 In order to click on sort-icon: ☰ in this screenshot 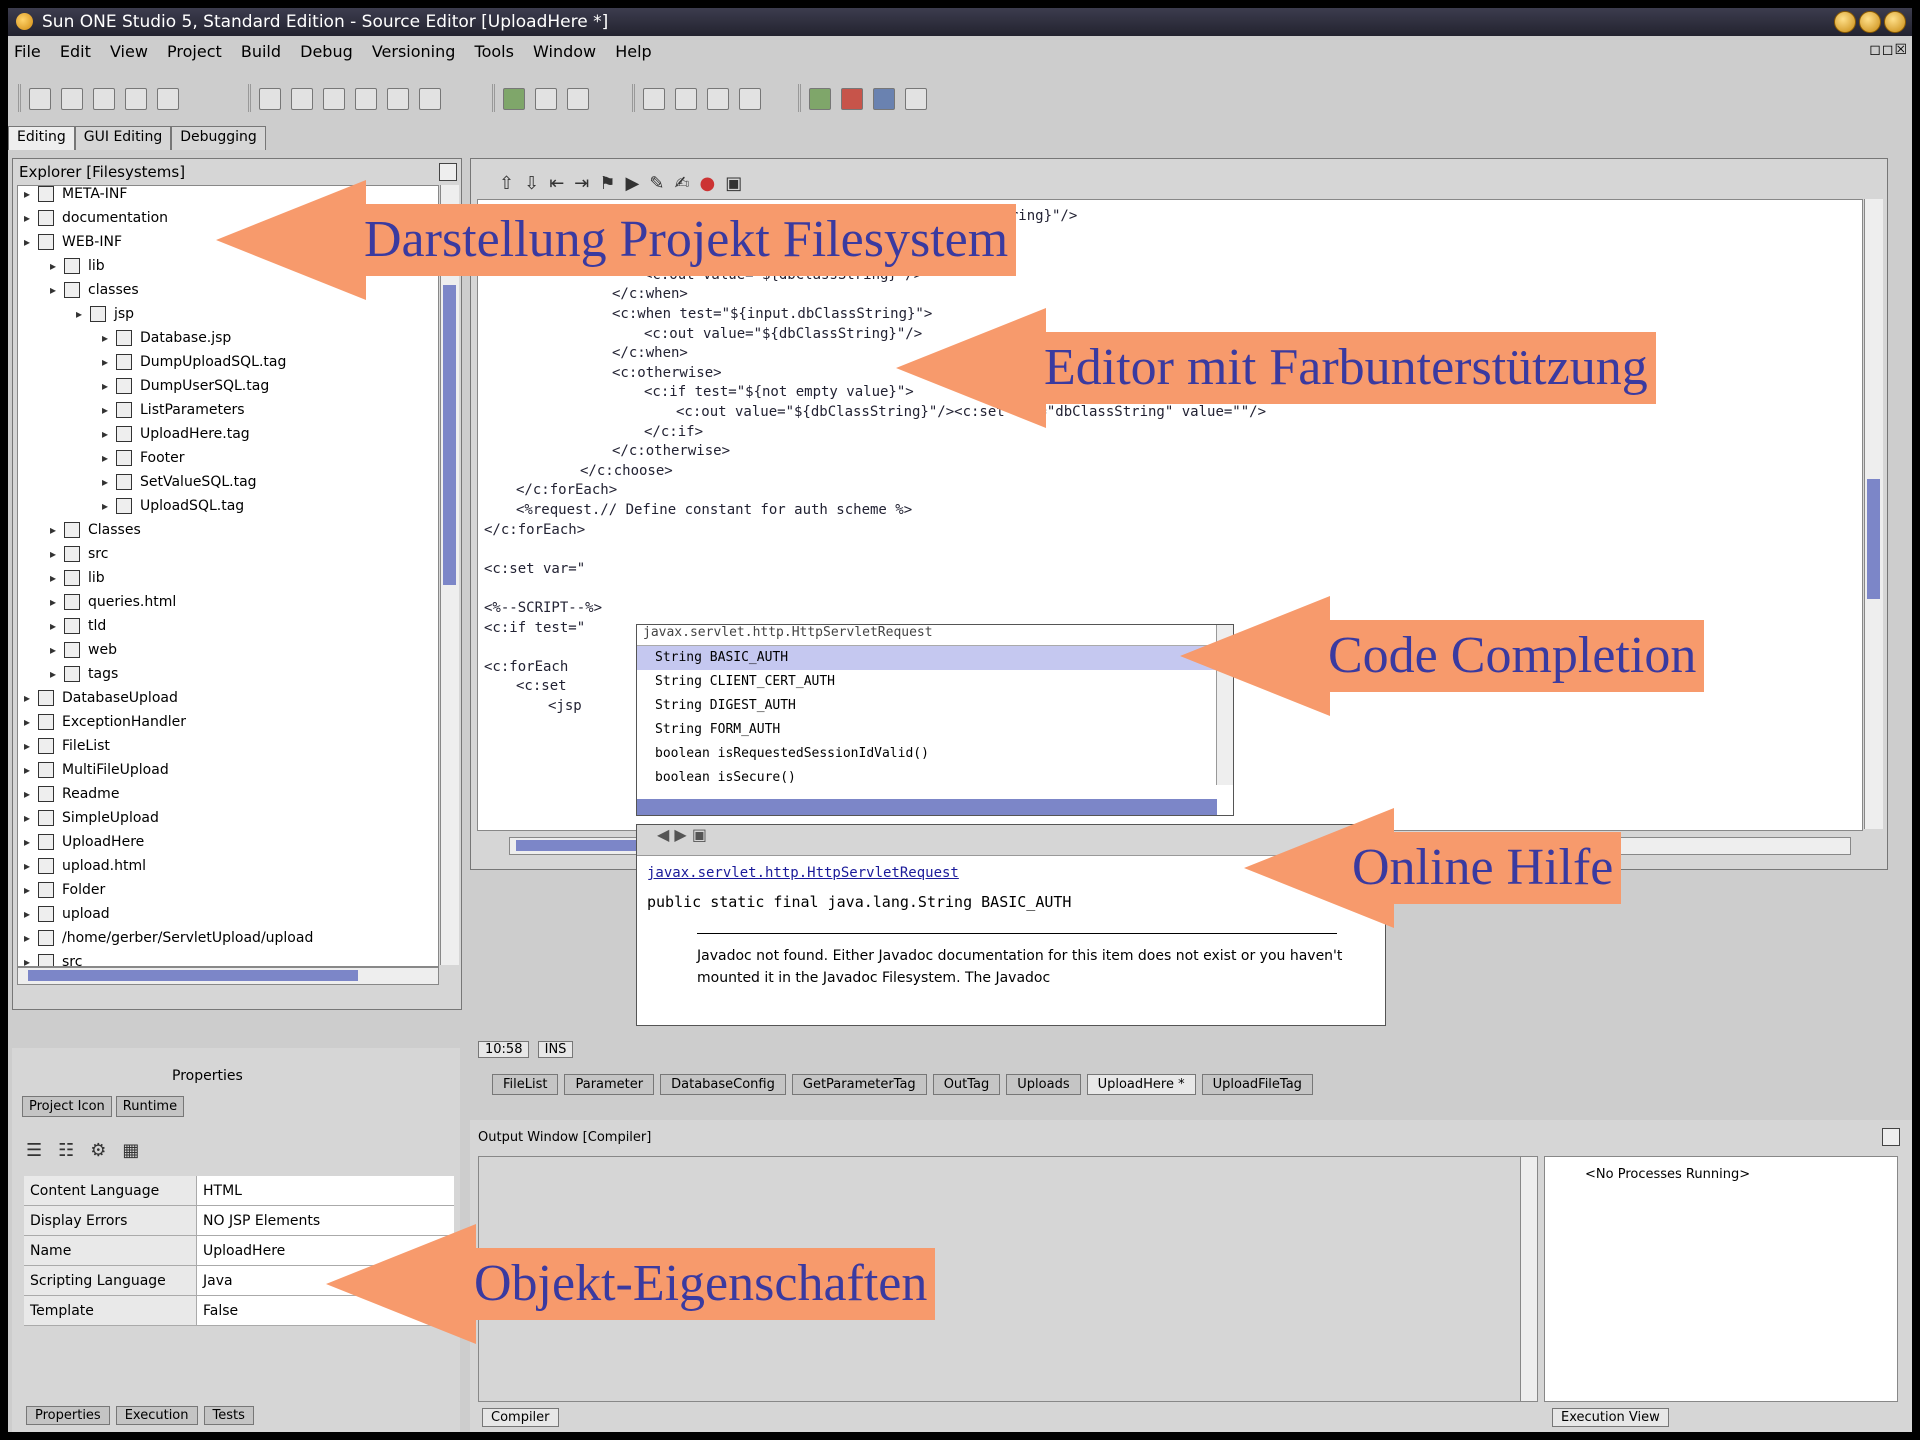, I will do `click(34, 1150)`.